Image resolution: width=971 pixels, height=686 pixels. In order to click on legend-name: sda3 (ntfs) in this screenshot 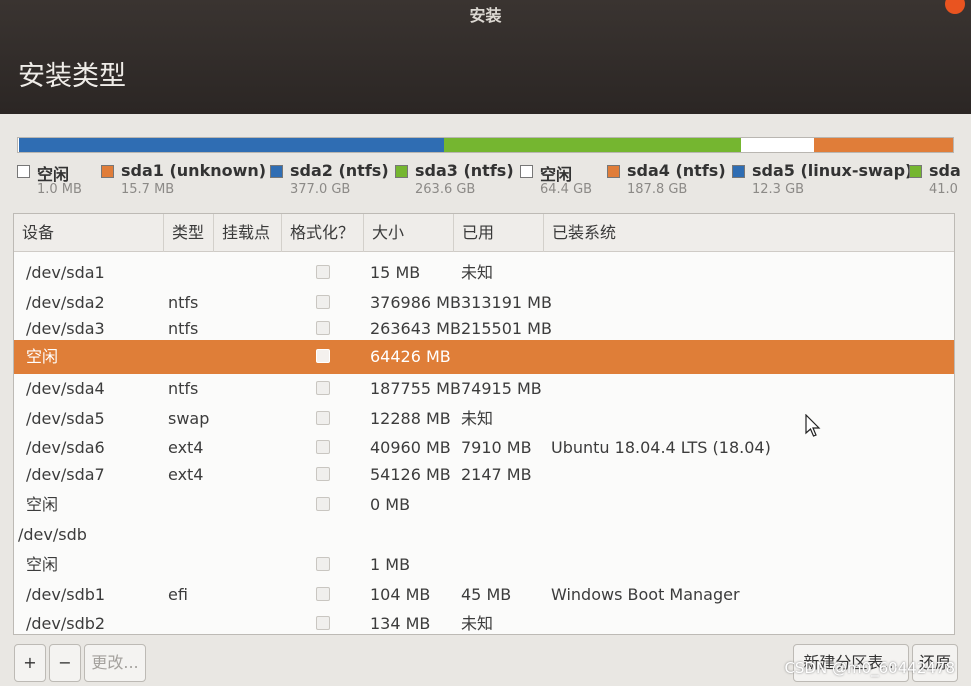, I will do `click(464, 170)`.